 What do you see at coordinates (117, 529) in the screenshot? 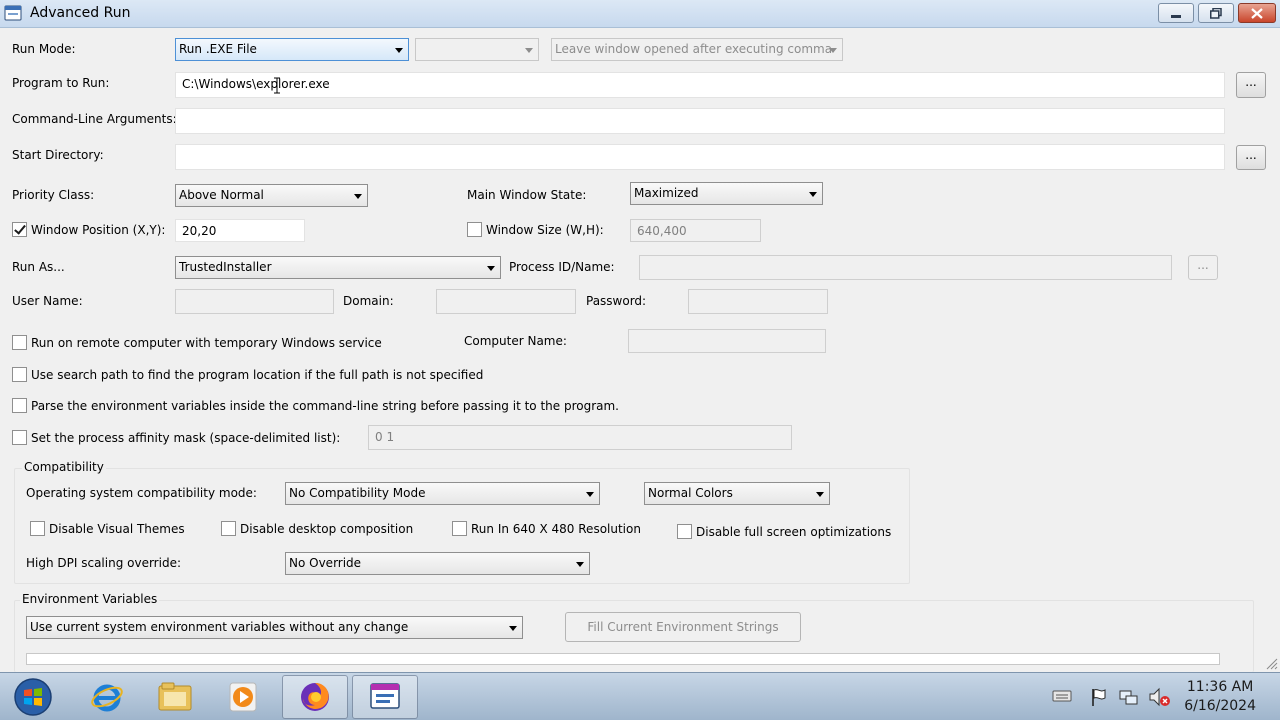
I see `disable-visual-themes-label: Disable Visual Themes` at bounding box center [117, 529].